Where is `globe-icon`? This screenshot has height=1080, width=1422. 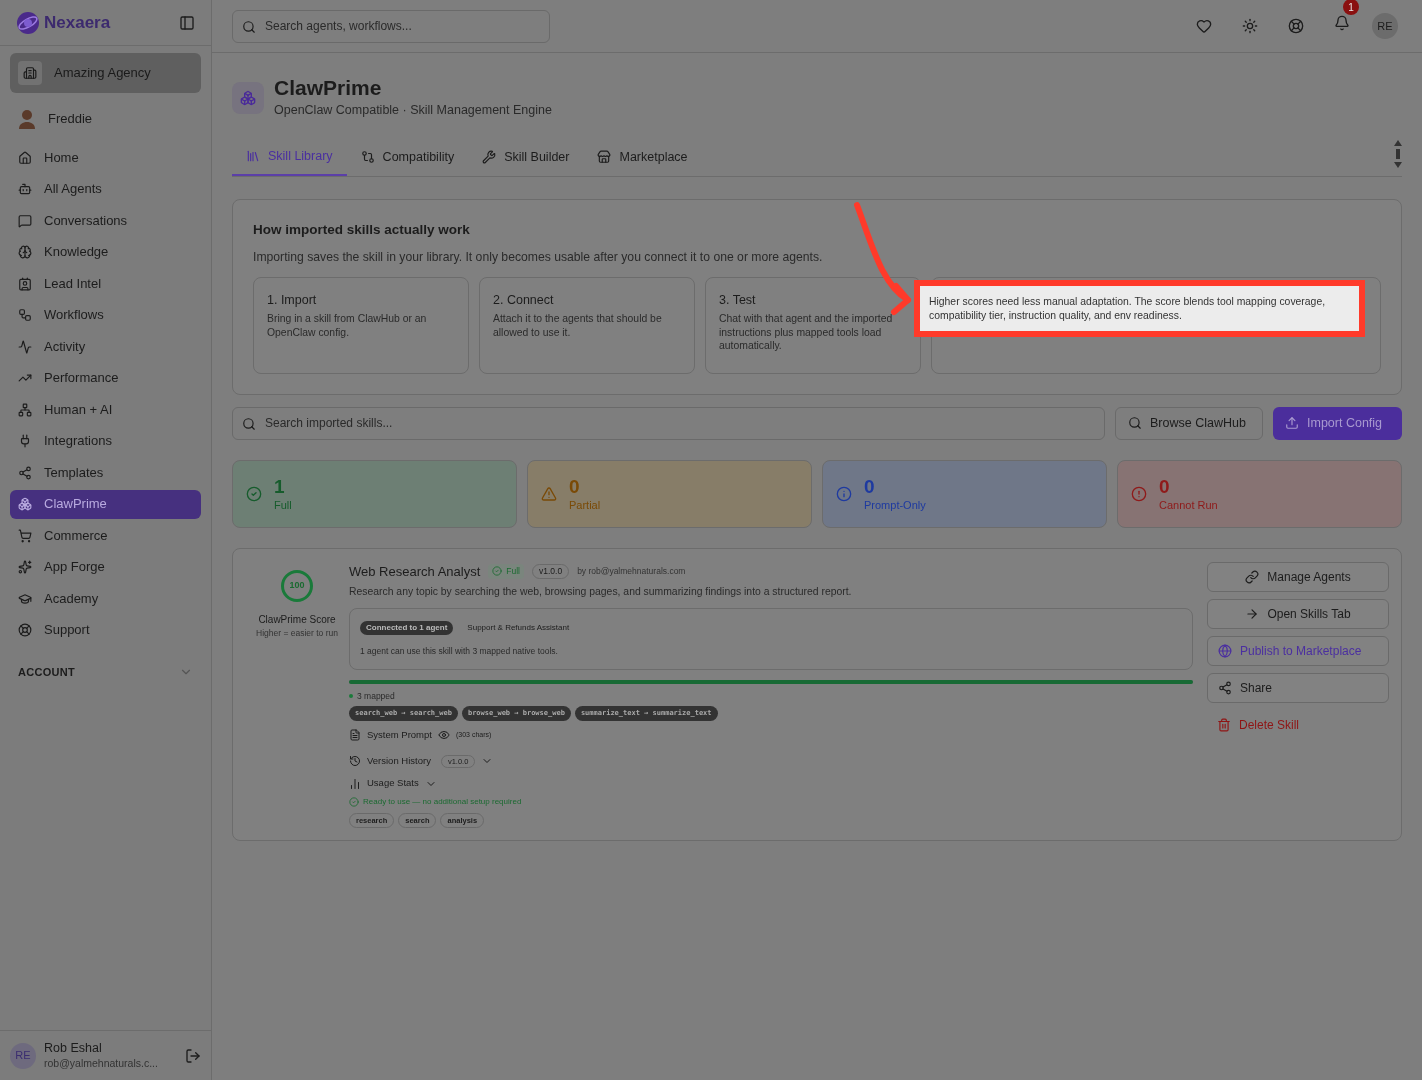
globe-icon is located at coordinates (1225, 650).